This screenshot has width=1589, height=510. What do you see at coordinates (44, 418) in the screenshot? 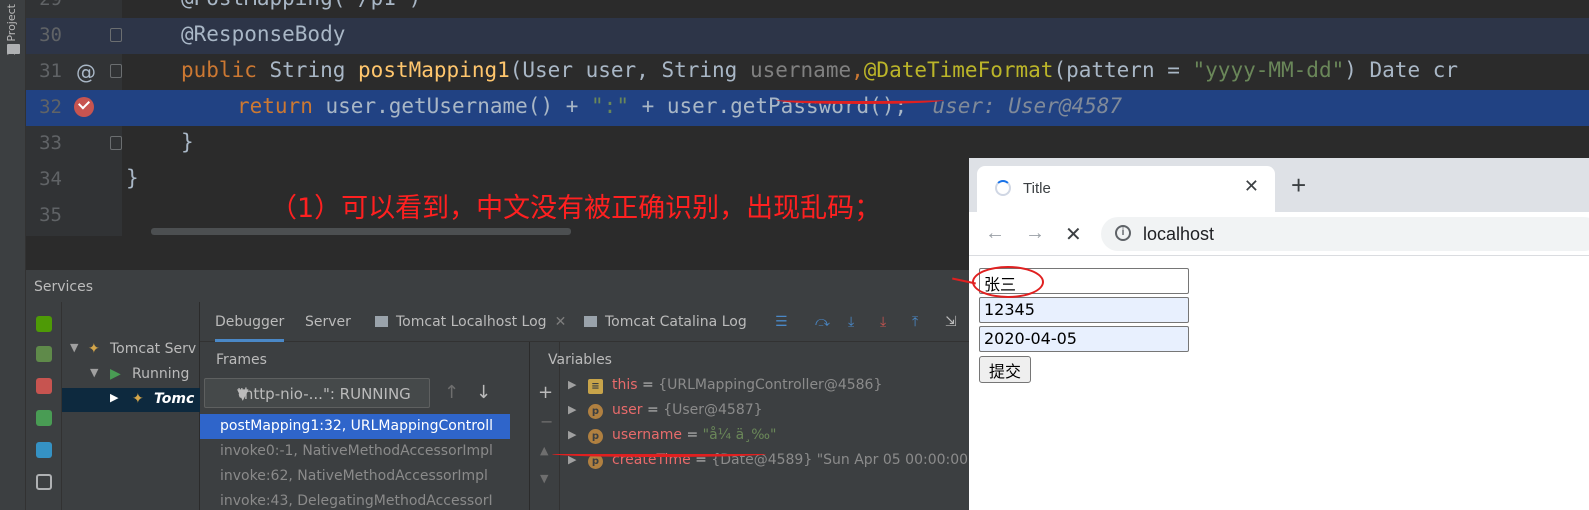
I see `deploy-icon` at bounding box center [44, 418].